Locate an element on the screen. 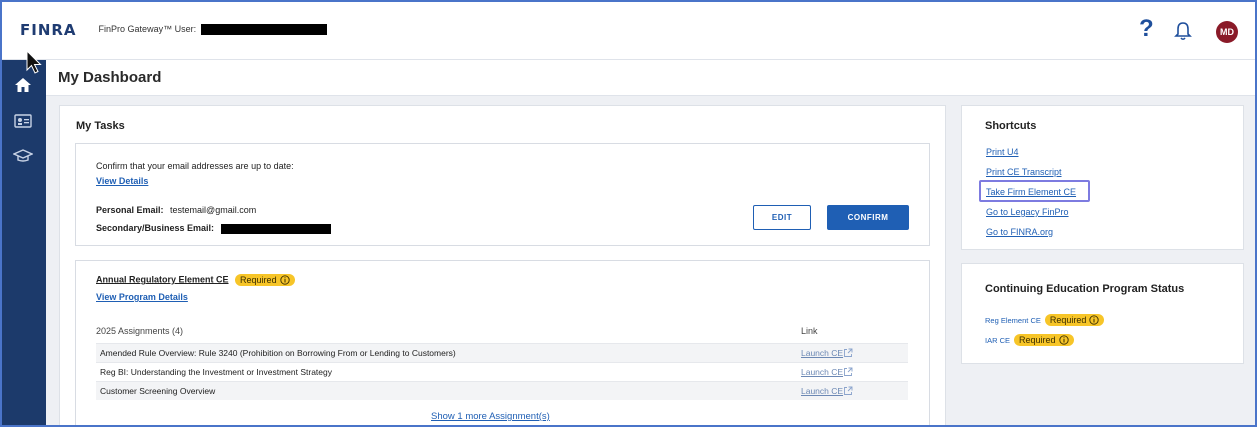 The height and width of the screenshot is (427, 1257). home-icon is located at coordinates (23, 85).